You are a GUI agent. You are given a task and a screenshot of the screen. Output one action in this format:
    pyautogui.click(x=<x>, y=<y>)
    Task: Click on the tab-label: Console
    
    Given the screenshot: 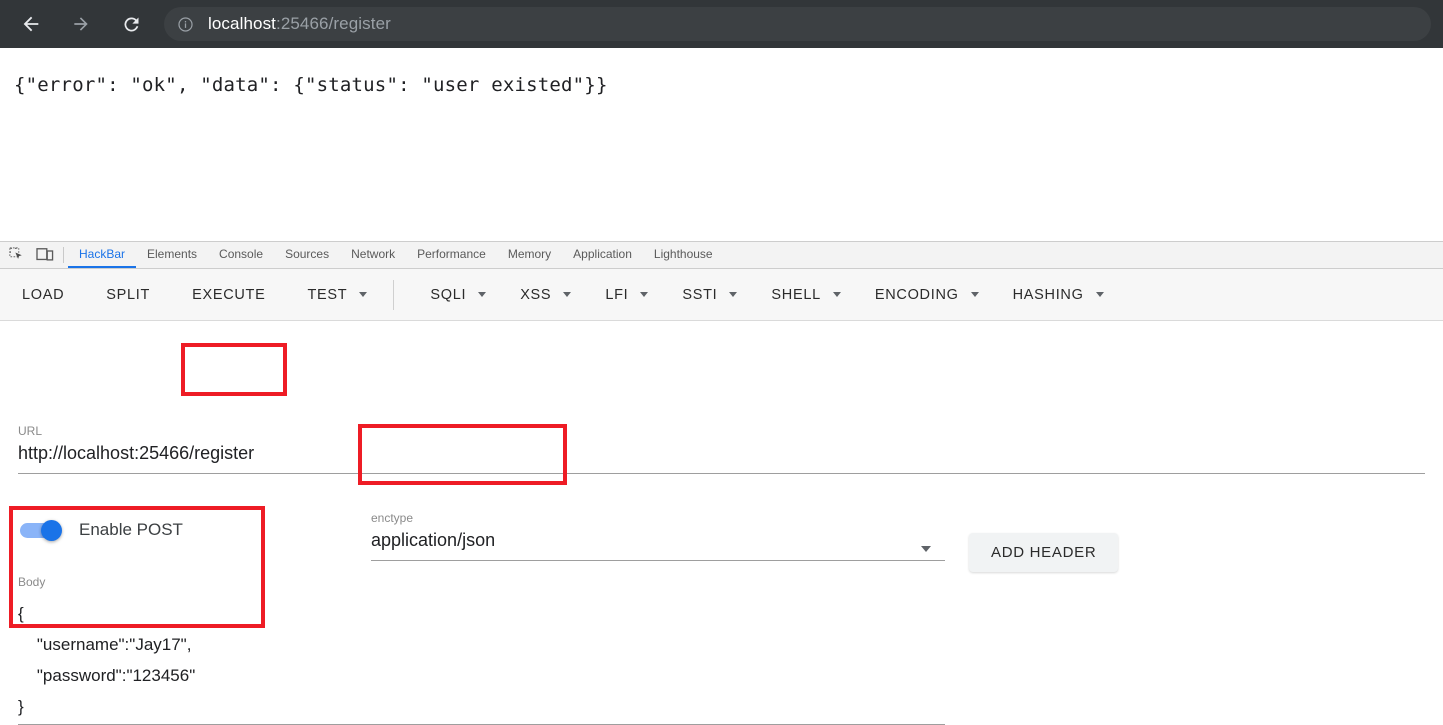 What is the action you would take?
    pyautogui.click(x=241, y=254)
    